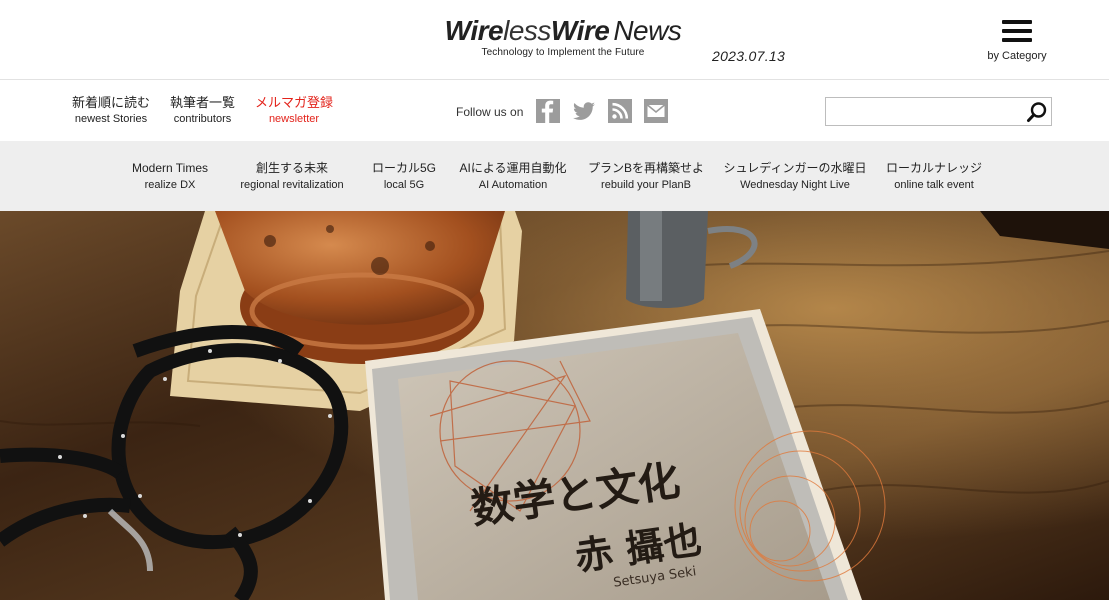 This screenshot has height=600, width=1109. Describe the element at coordinates (111, 119) in the screenshot. I see `nav-link-en: newest Stories` at that location.